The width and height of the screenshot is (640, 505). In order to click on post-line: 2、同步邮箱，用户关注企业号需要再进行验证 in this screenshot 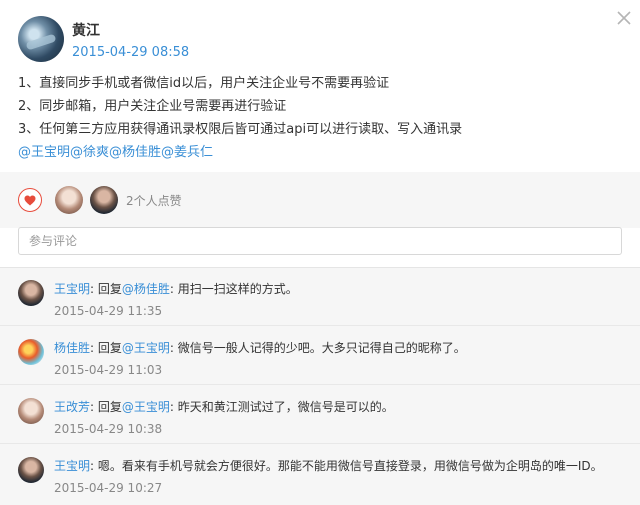, I will do `click(152, 106)`.